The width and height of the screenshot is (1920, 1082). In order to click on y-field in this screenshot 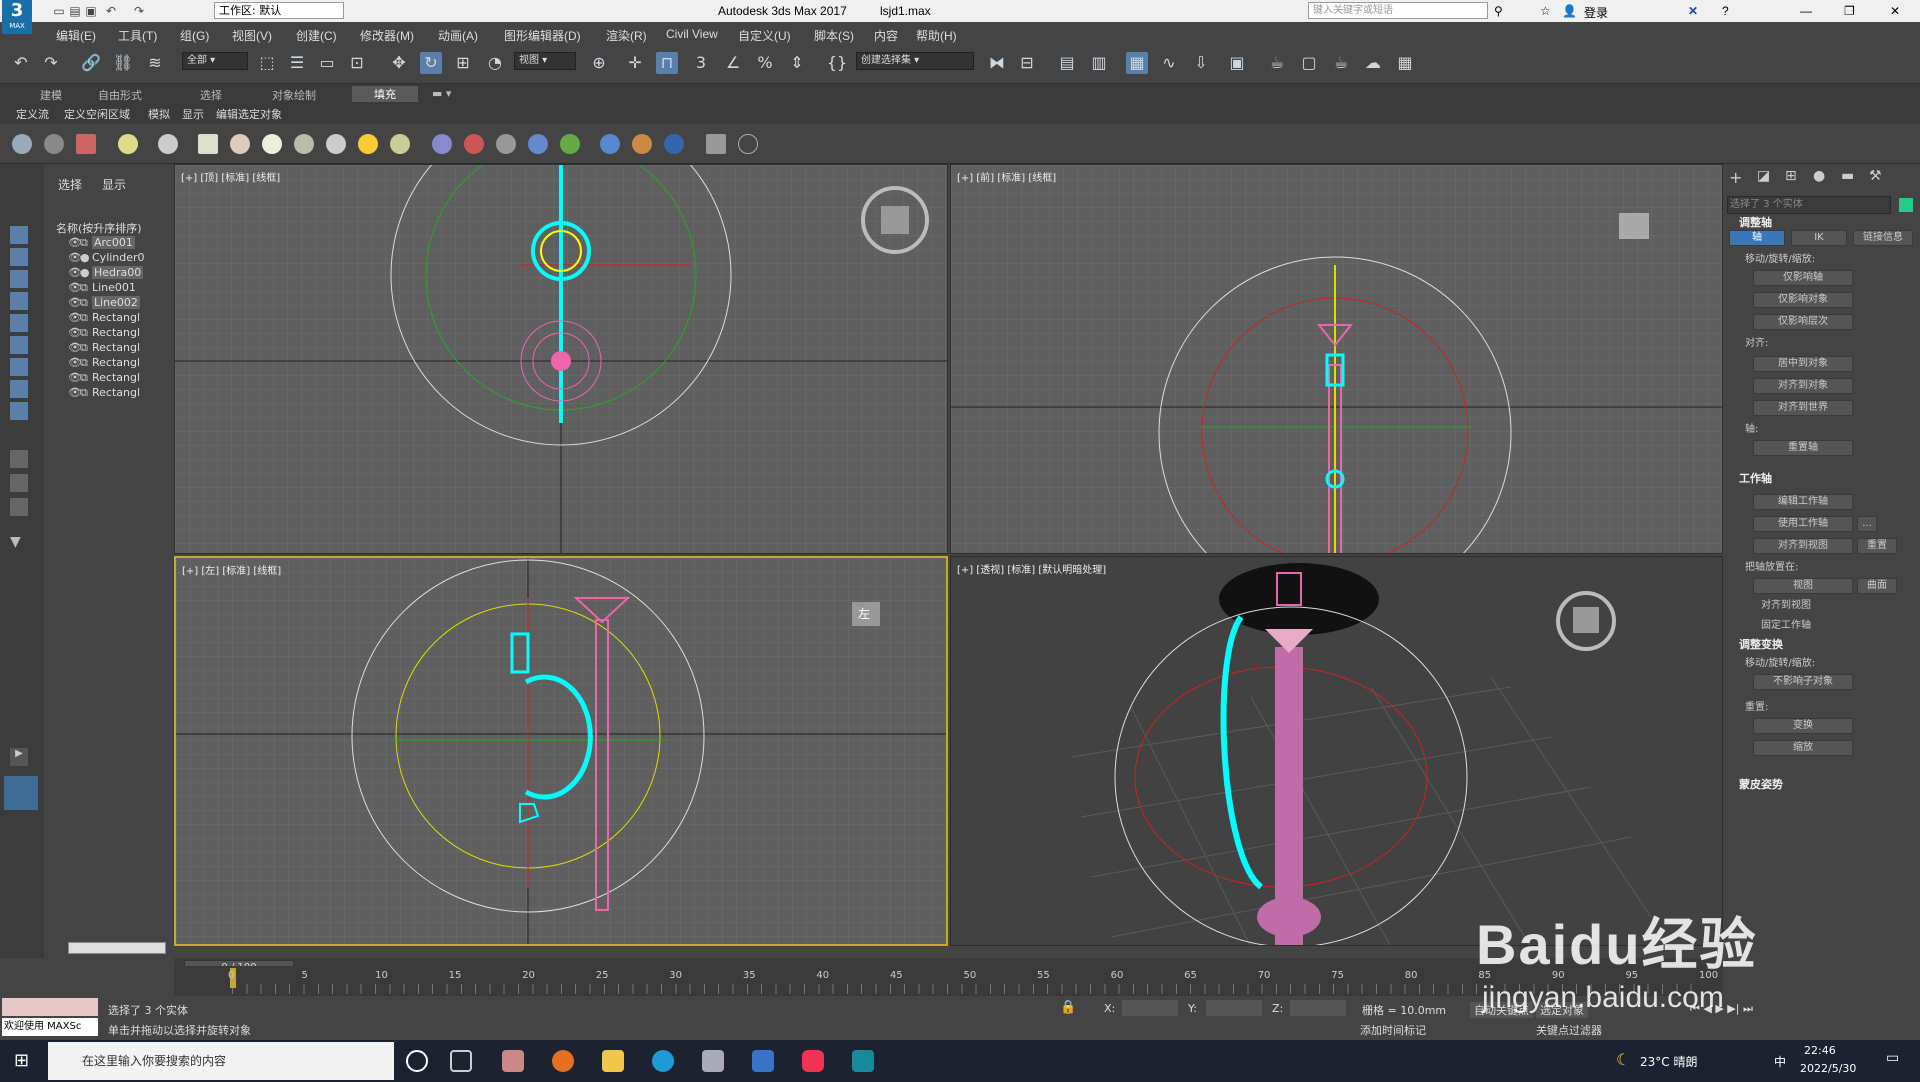, I will do `click(1234, 1008)`.